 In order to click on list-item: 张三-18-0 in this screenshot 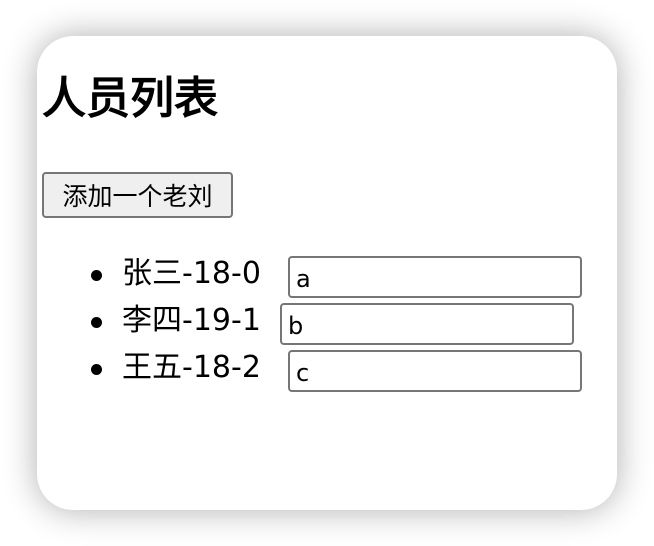, I will do `click(327, 277)`.